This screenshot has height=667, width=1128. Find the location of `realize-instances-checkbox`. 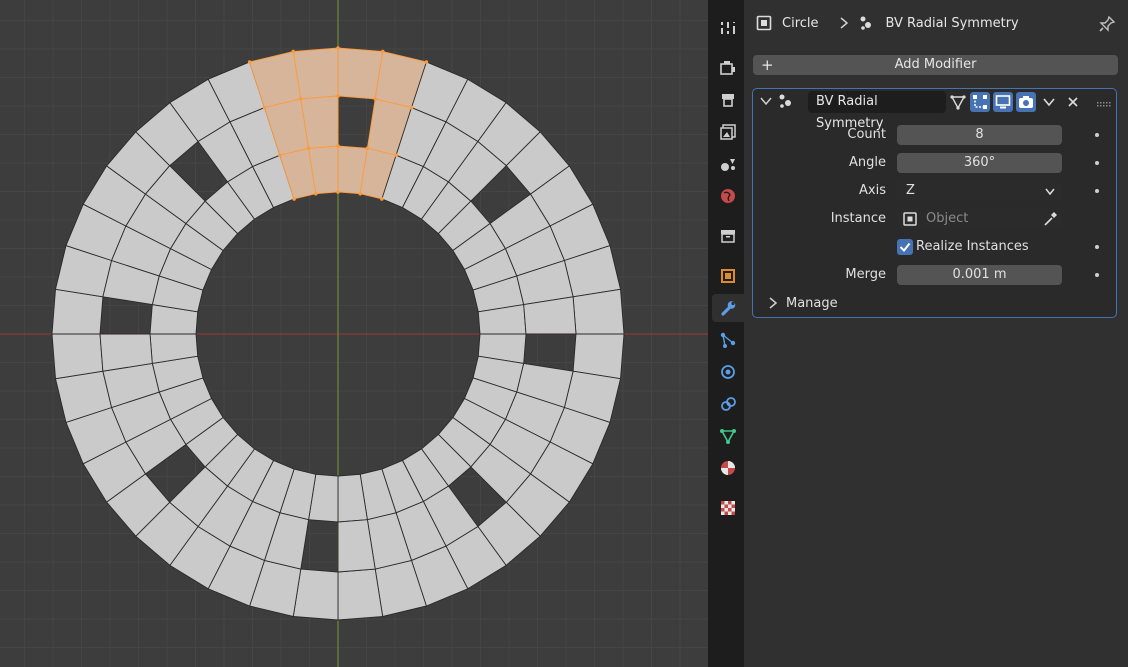

realize-instances-checkbox is located at coordinates (905, 247).